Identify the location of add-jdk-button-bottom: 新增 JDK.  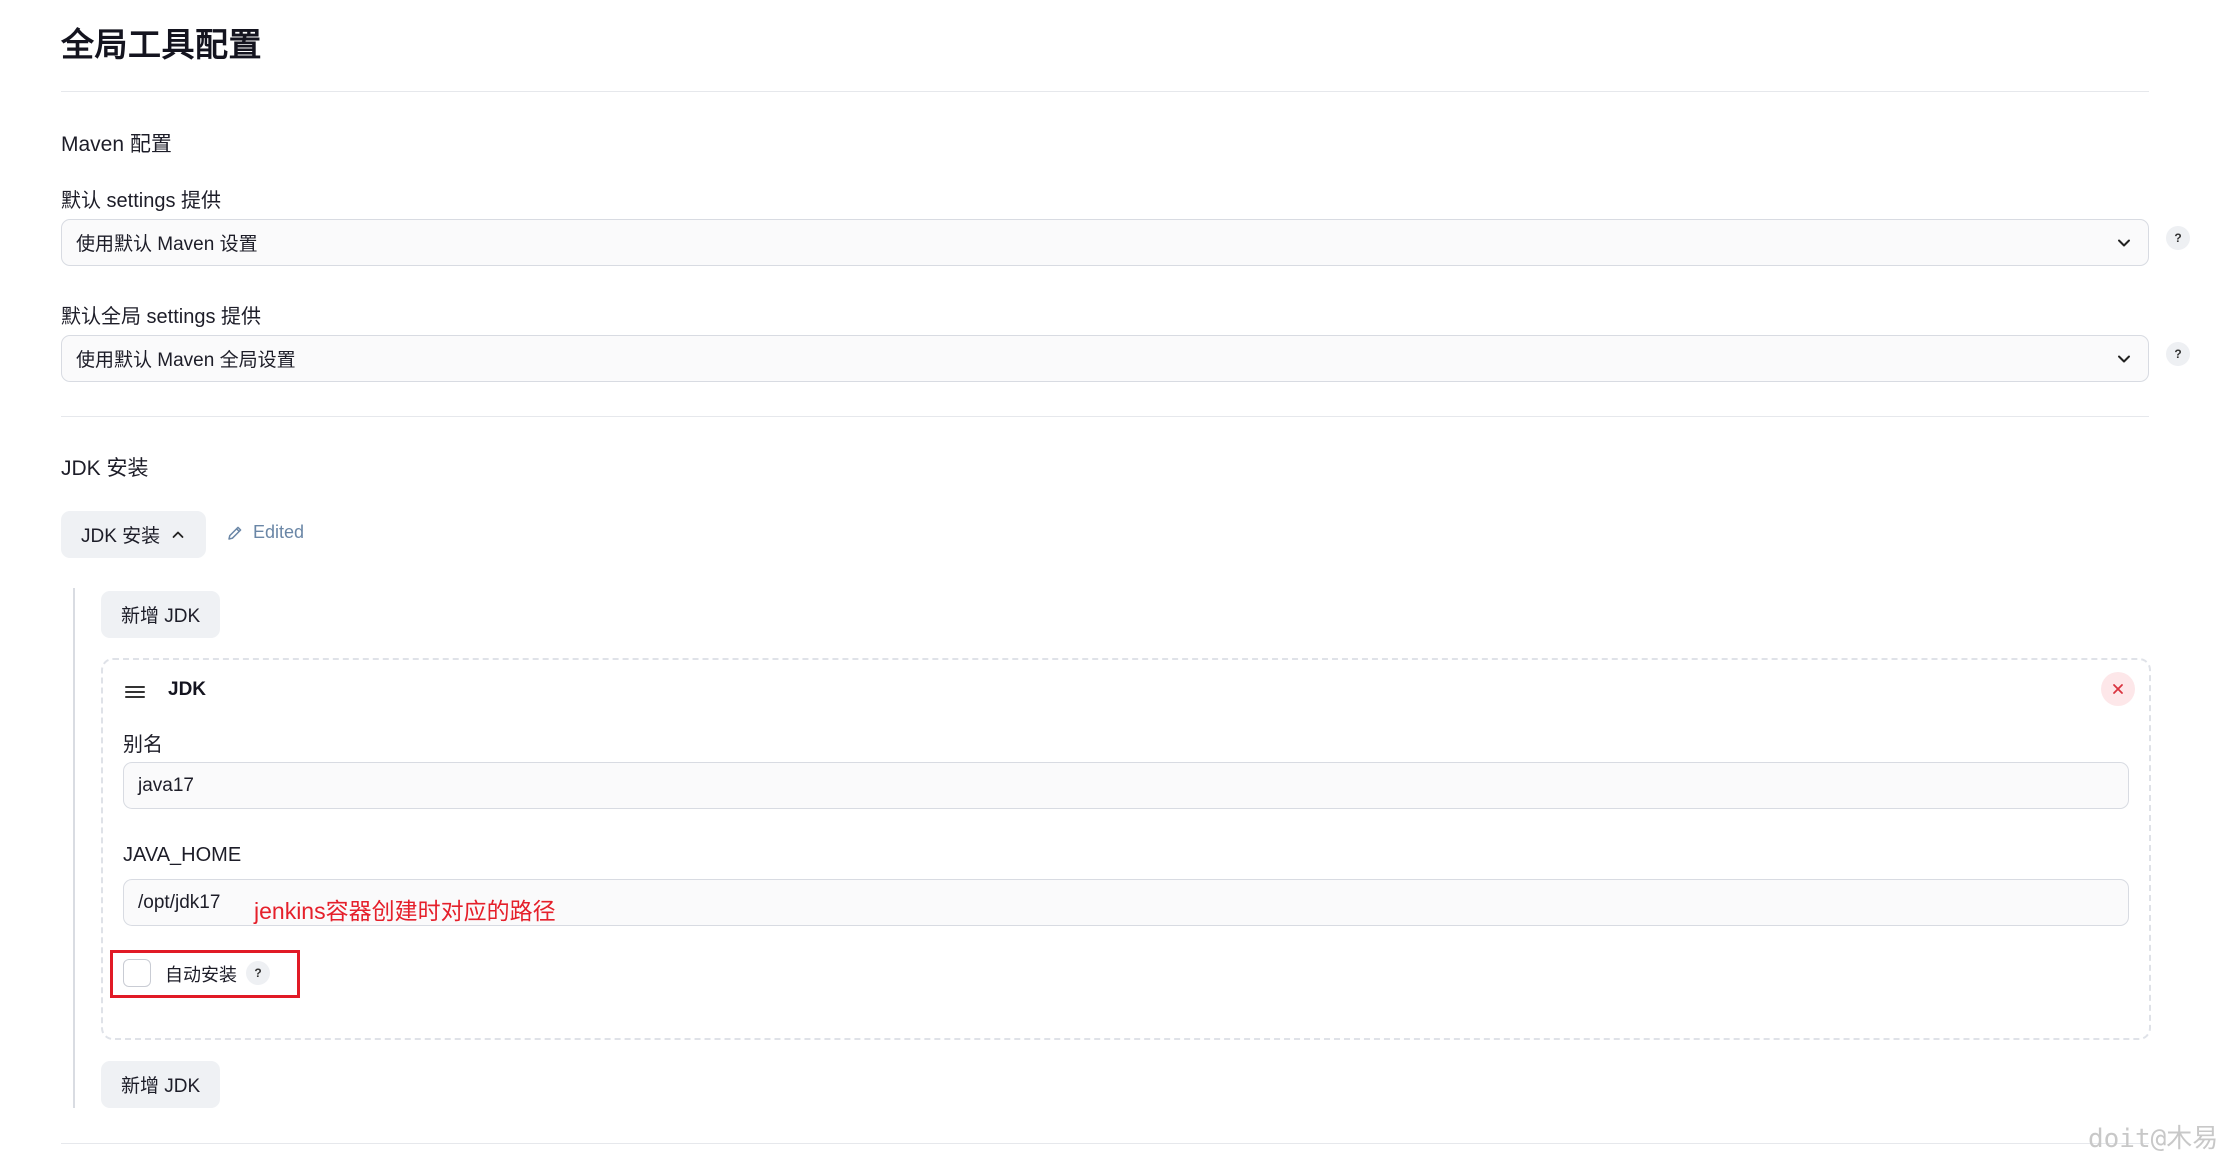
(161, 1084).